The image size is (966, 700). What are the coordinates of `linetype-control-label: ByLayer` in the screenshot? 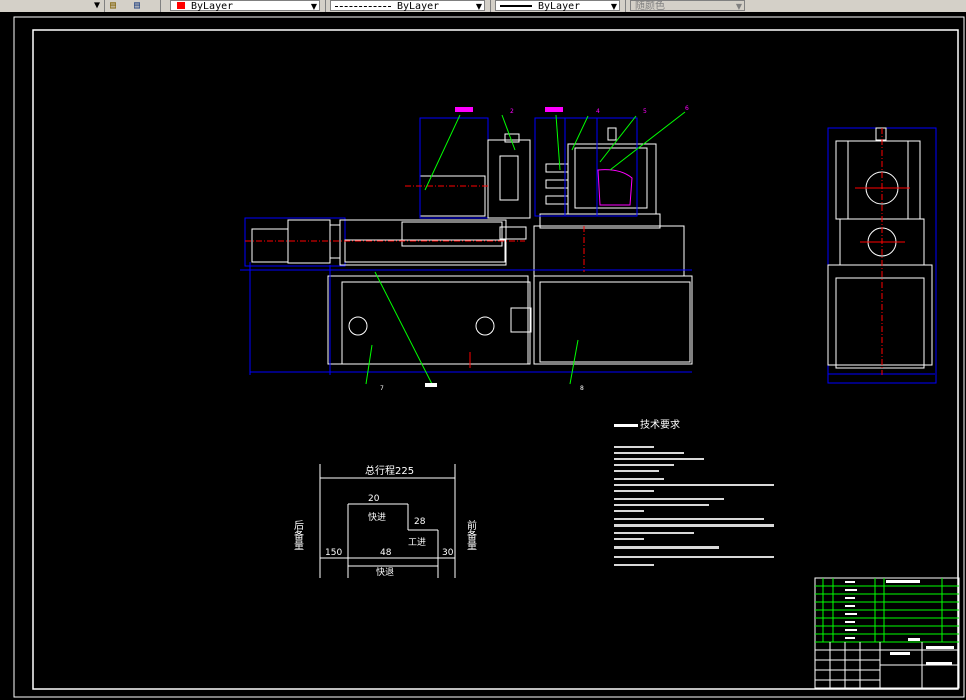 It's located at (418, 6).